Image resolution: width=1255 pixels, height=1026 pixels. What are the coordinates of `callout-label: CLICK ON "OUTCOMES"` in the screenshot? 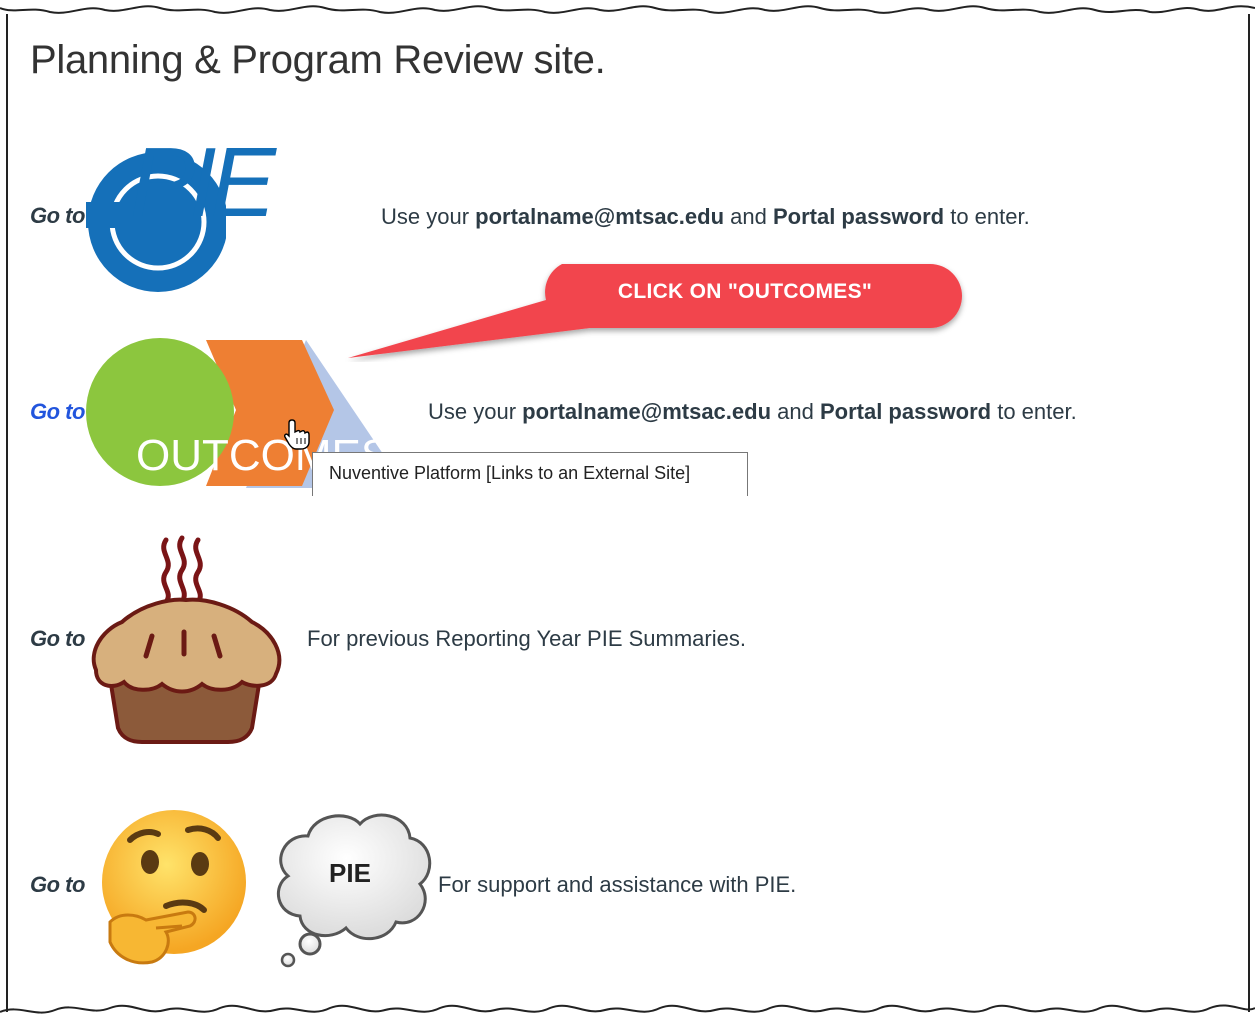 It's located at (745, 291).